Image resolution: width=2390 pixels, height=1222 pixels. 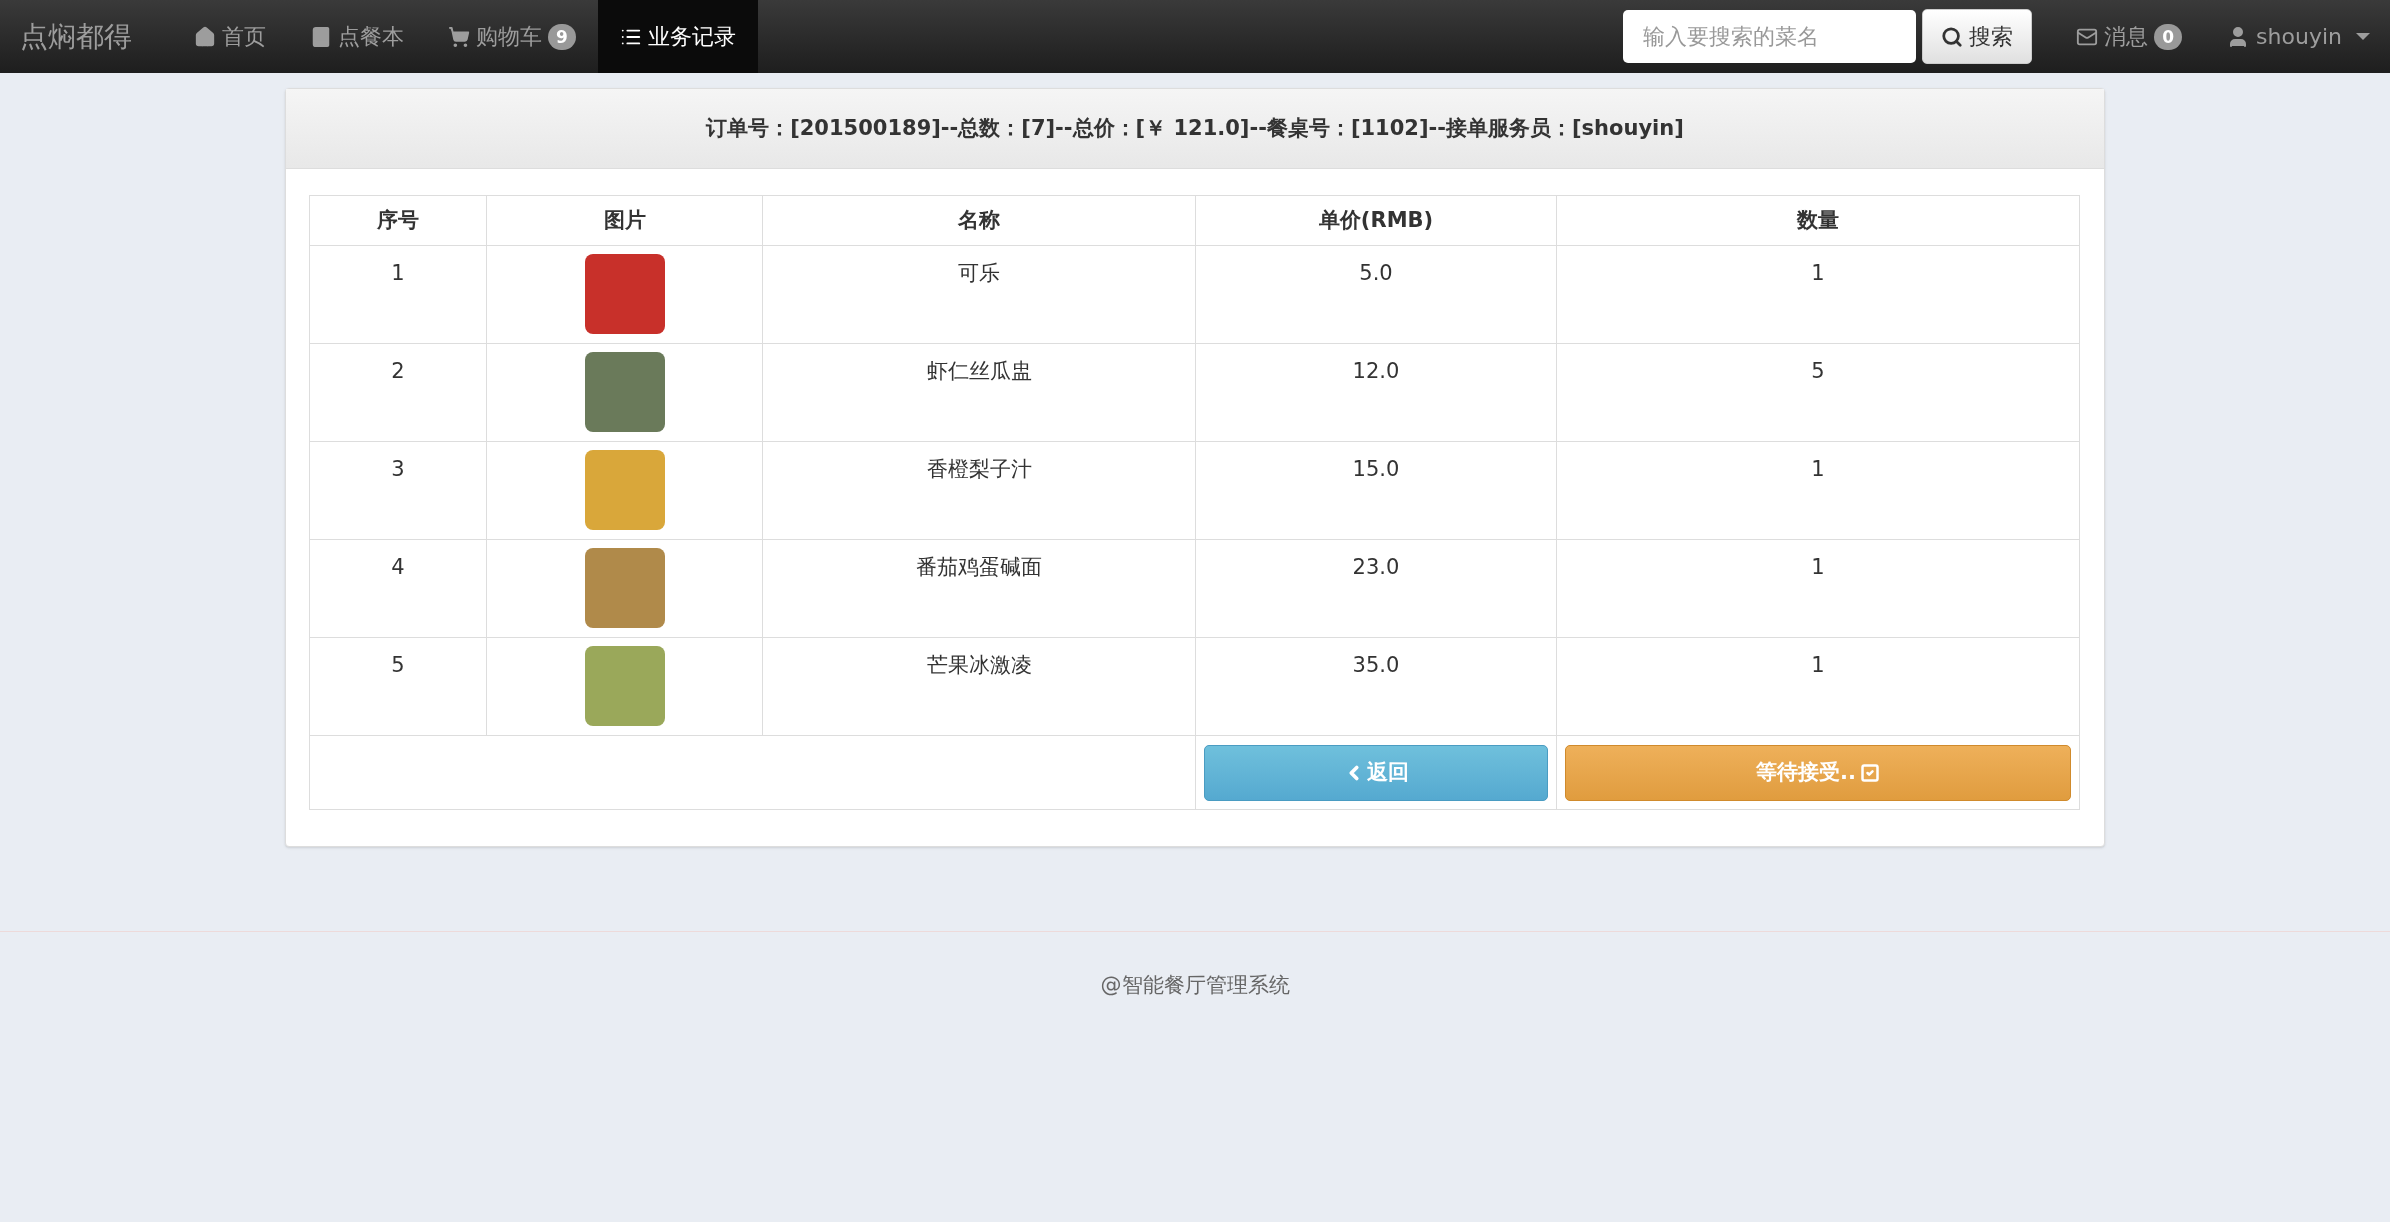 What do you see at coordinates (979, 686) in the screenshot?
I see `table-cell: 芒果冰激凌` at bounding box center [979, 686].